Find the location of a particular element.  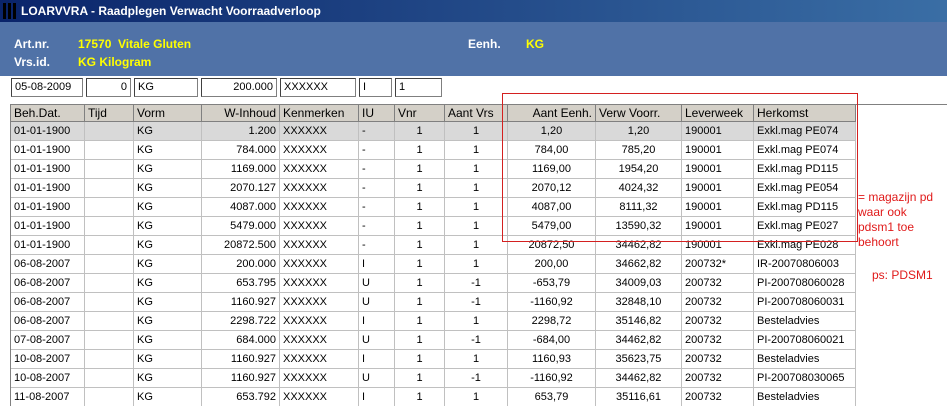

col-aant-vrs: Aant Vrs is located at coordinates (476, 113).